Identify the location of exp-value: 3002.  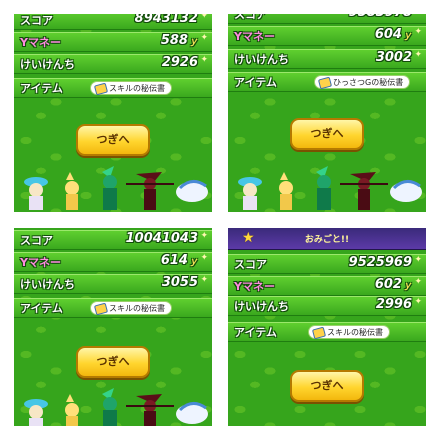
(393, 57).